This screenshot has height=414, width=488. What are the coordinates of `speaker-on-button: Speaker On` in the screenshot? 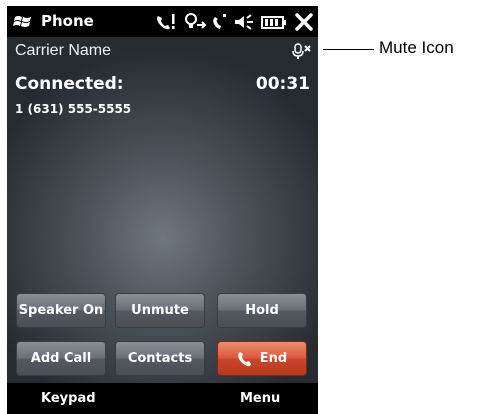 It's located at (61, 310).